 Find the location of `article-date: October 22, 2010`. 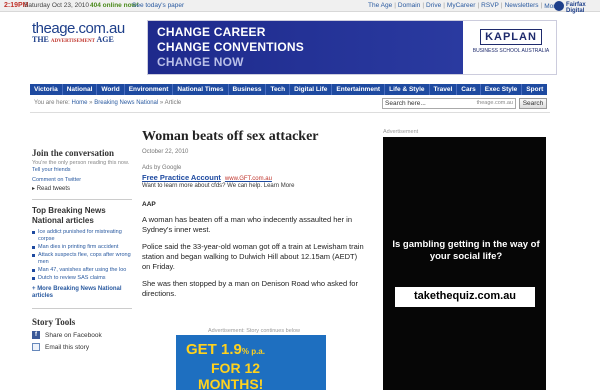

article-date: October 22, 2010 is located at coordinates (165, 152).